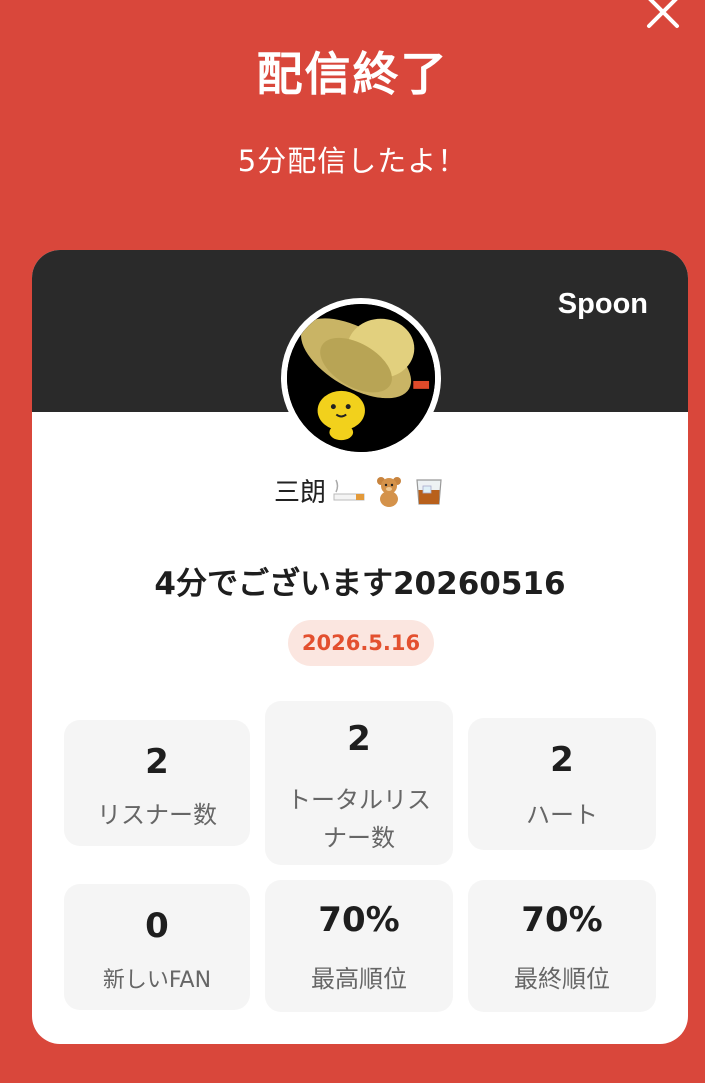 The image size is (705, 1083). Describe the element at coordinates (389, 491) in the screenshot. I see `teddy-bear-icon` at that location.